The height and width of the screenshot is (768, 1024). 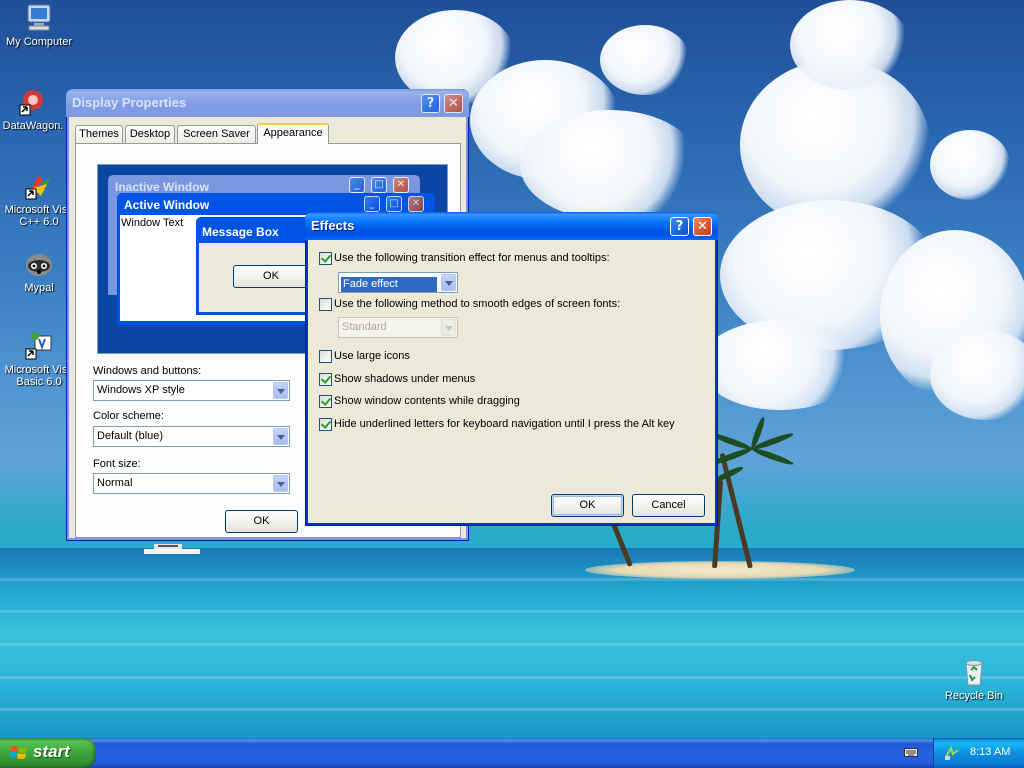 I want to click on transition-effect-checkbox, so click(x=325, y=258).